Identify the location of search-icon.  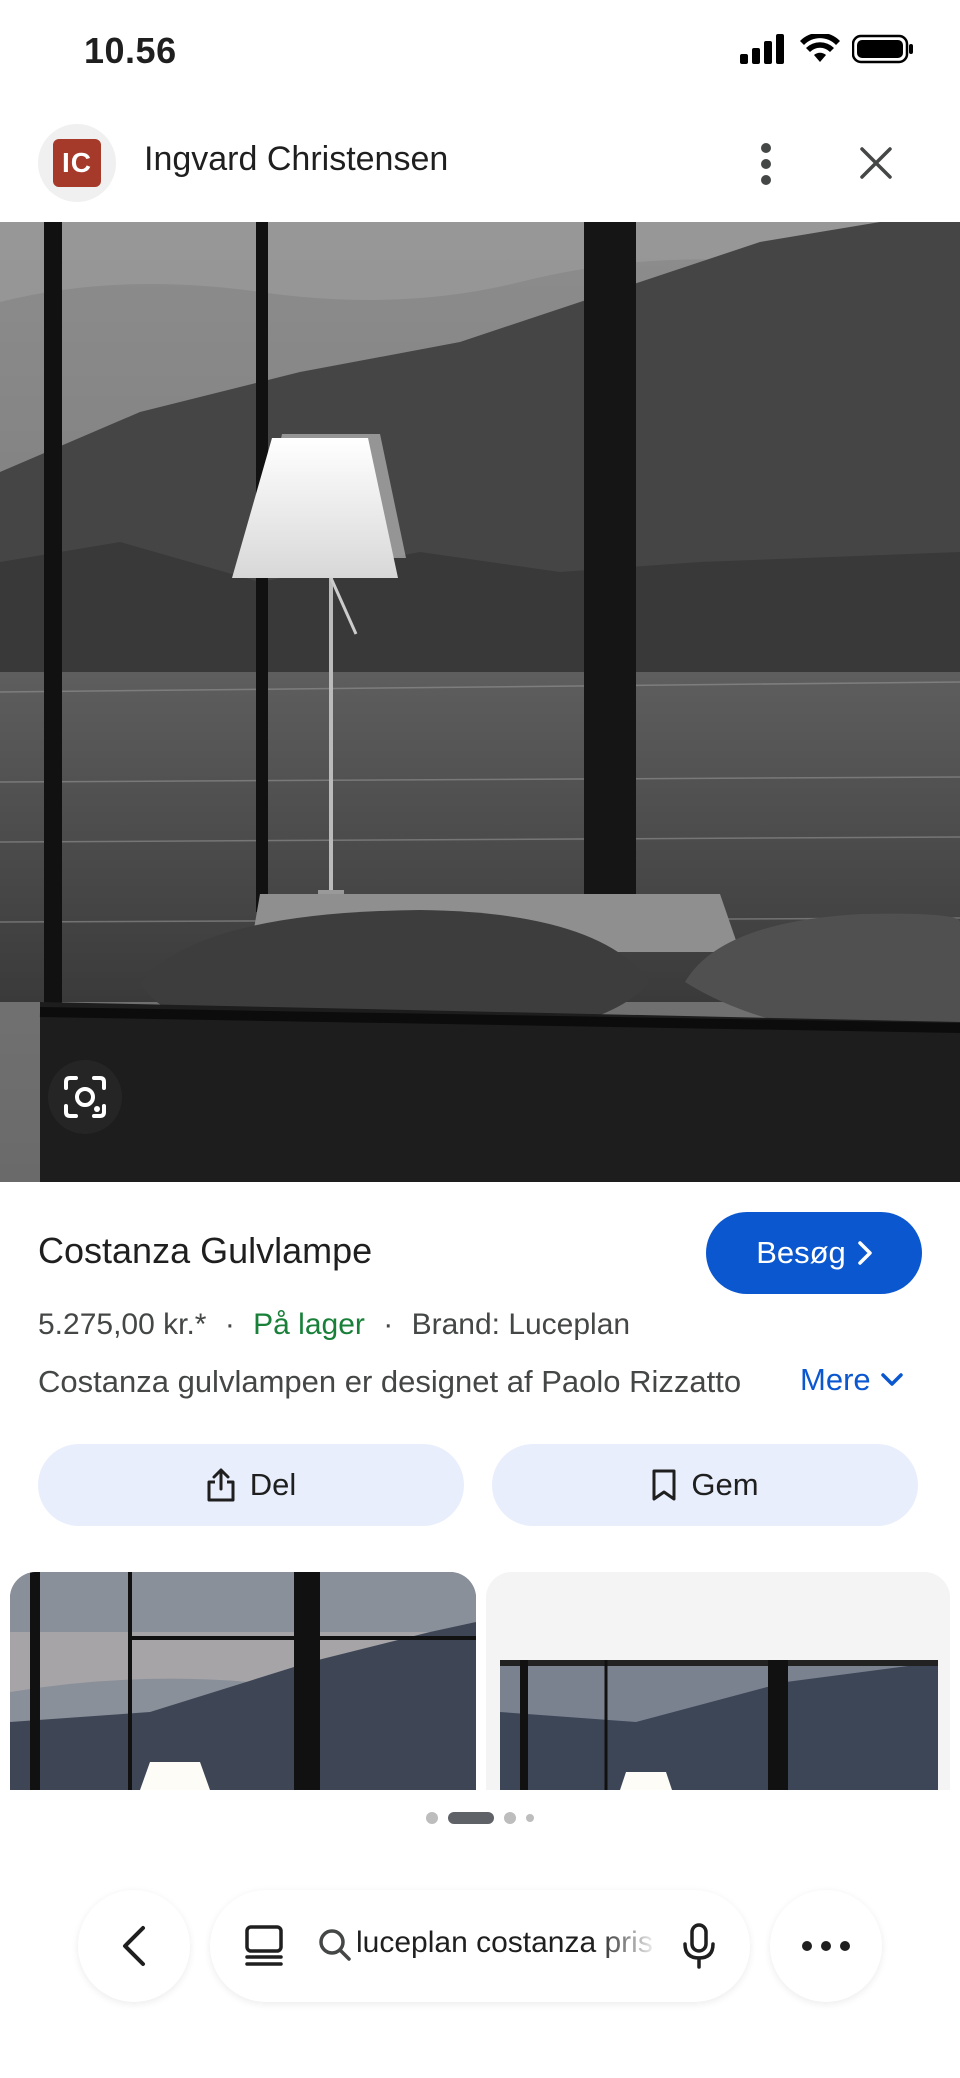
(335, 1945).